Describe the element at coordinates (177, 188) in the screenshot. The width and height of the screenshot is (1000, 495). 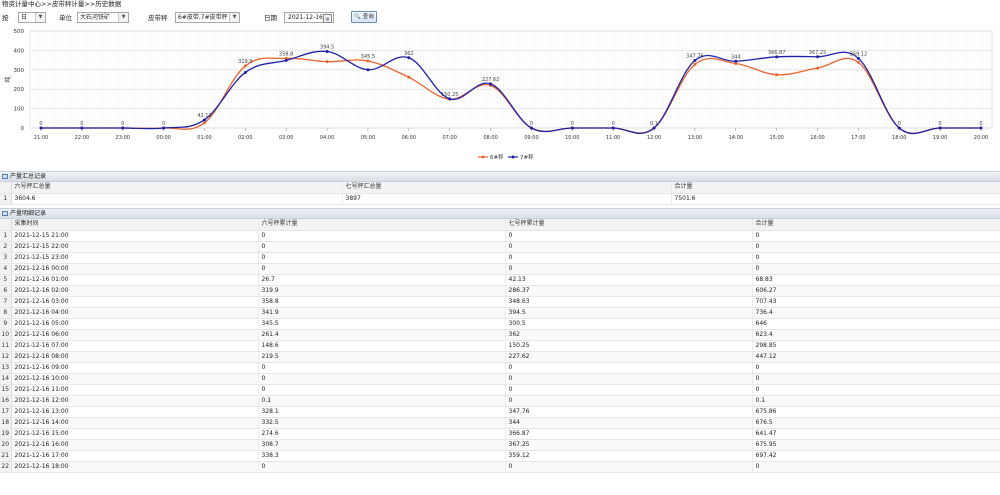
I see `column-header: 六号秤汇总量` at that location.